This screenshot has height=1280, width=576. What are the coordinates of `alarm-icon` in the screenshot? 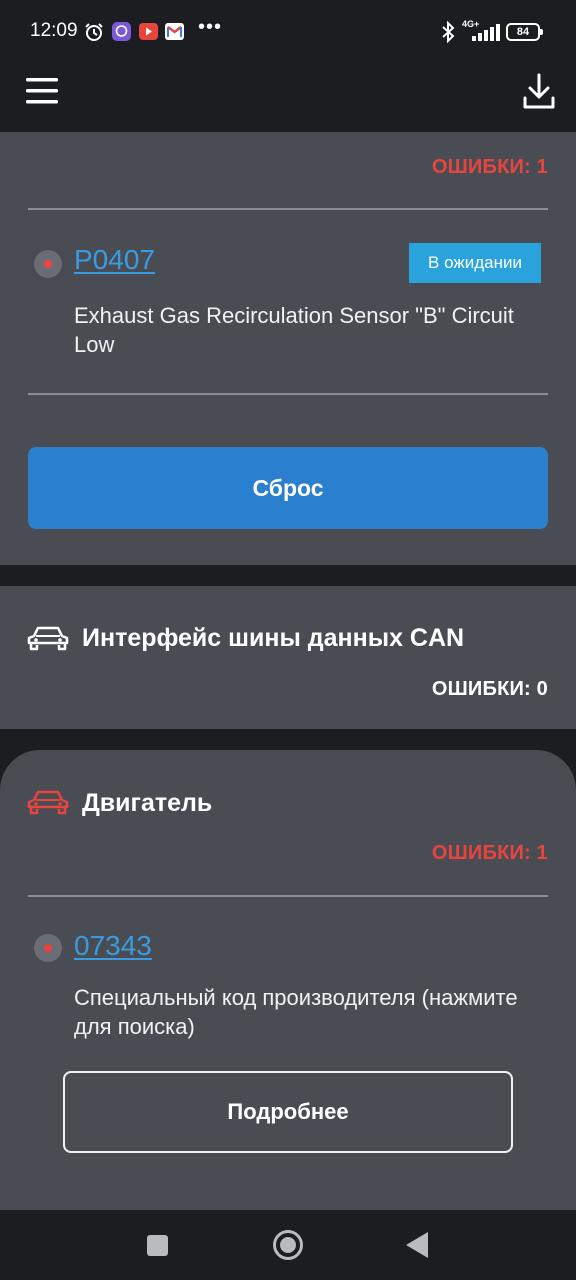 It's located at (94, 32).